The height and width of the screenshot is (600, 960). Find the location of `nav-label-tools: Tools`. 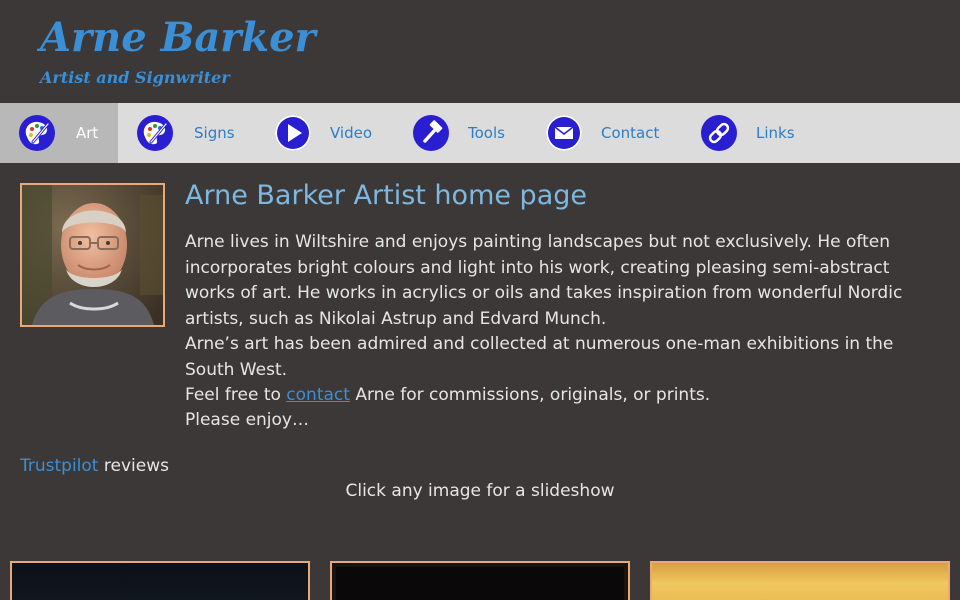

nav-label-tools: Tools is located at coordinates (486, 133).